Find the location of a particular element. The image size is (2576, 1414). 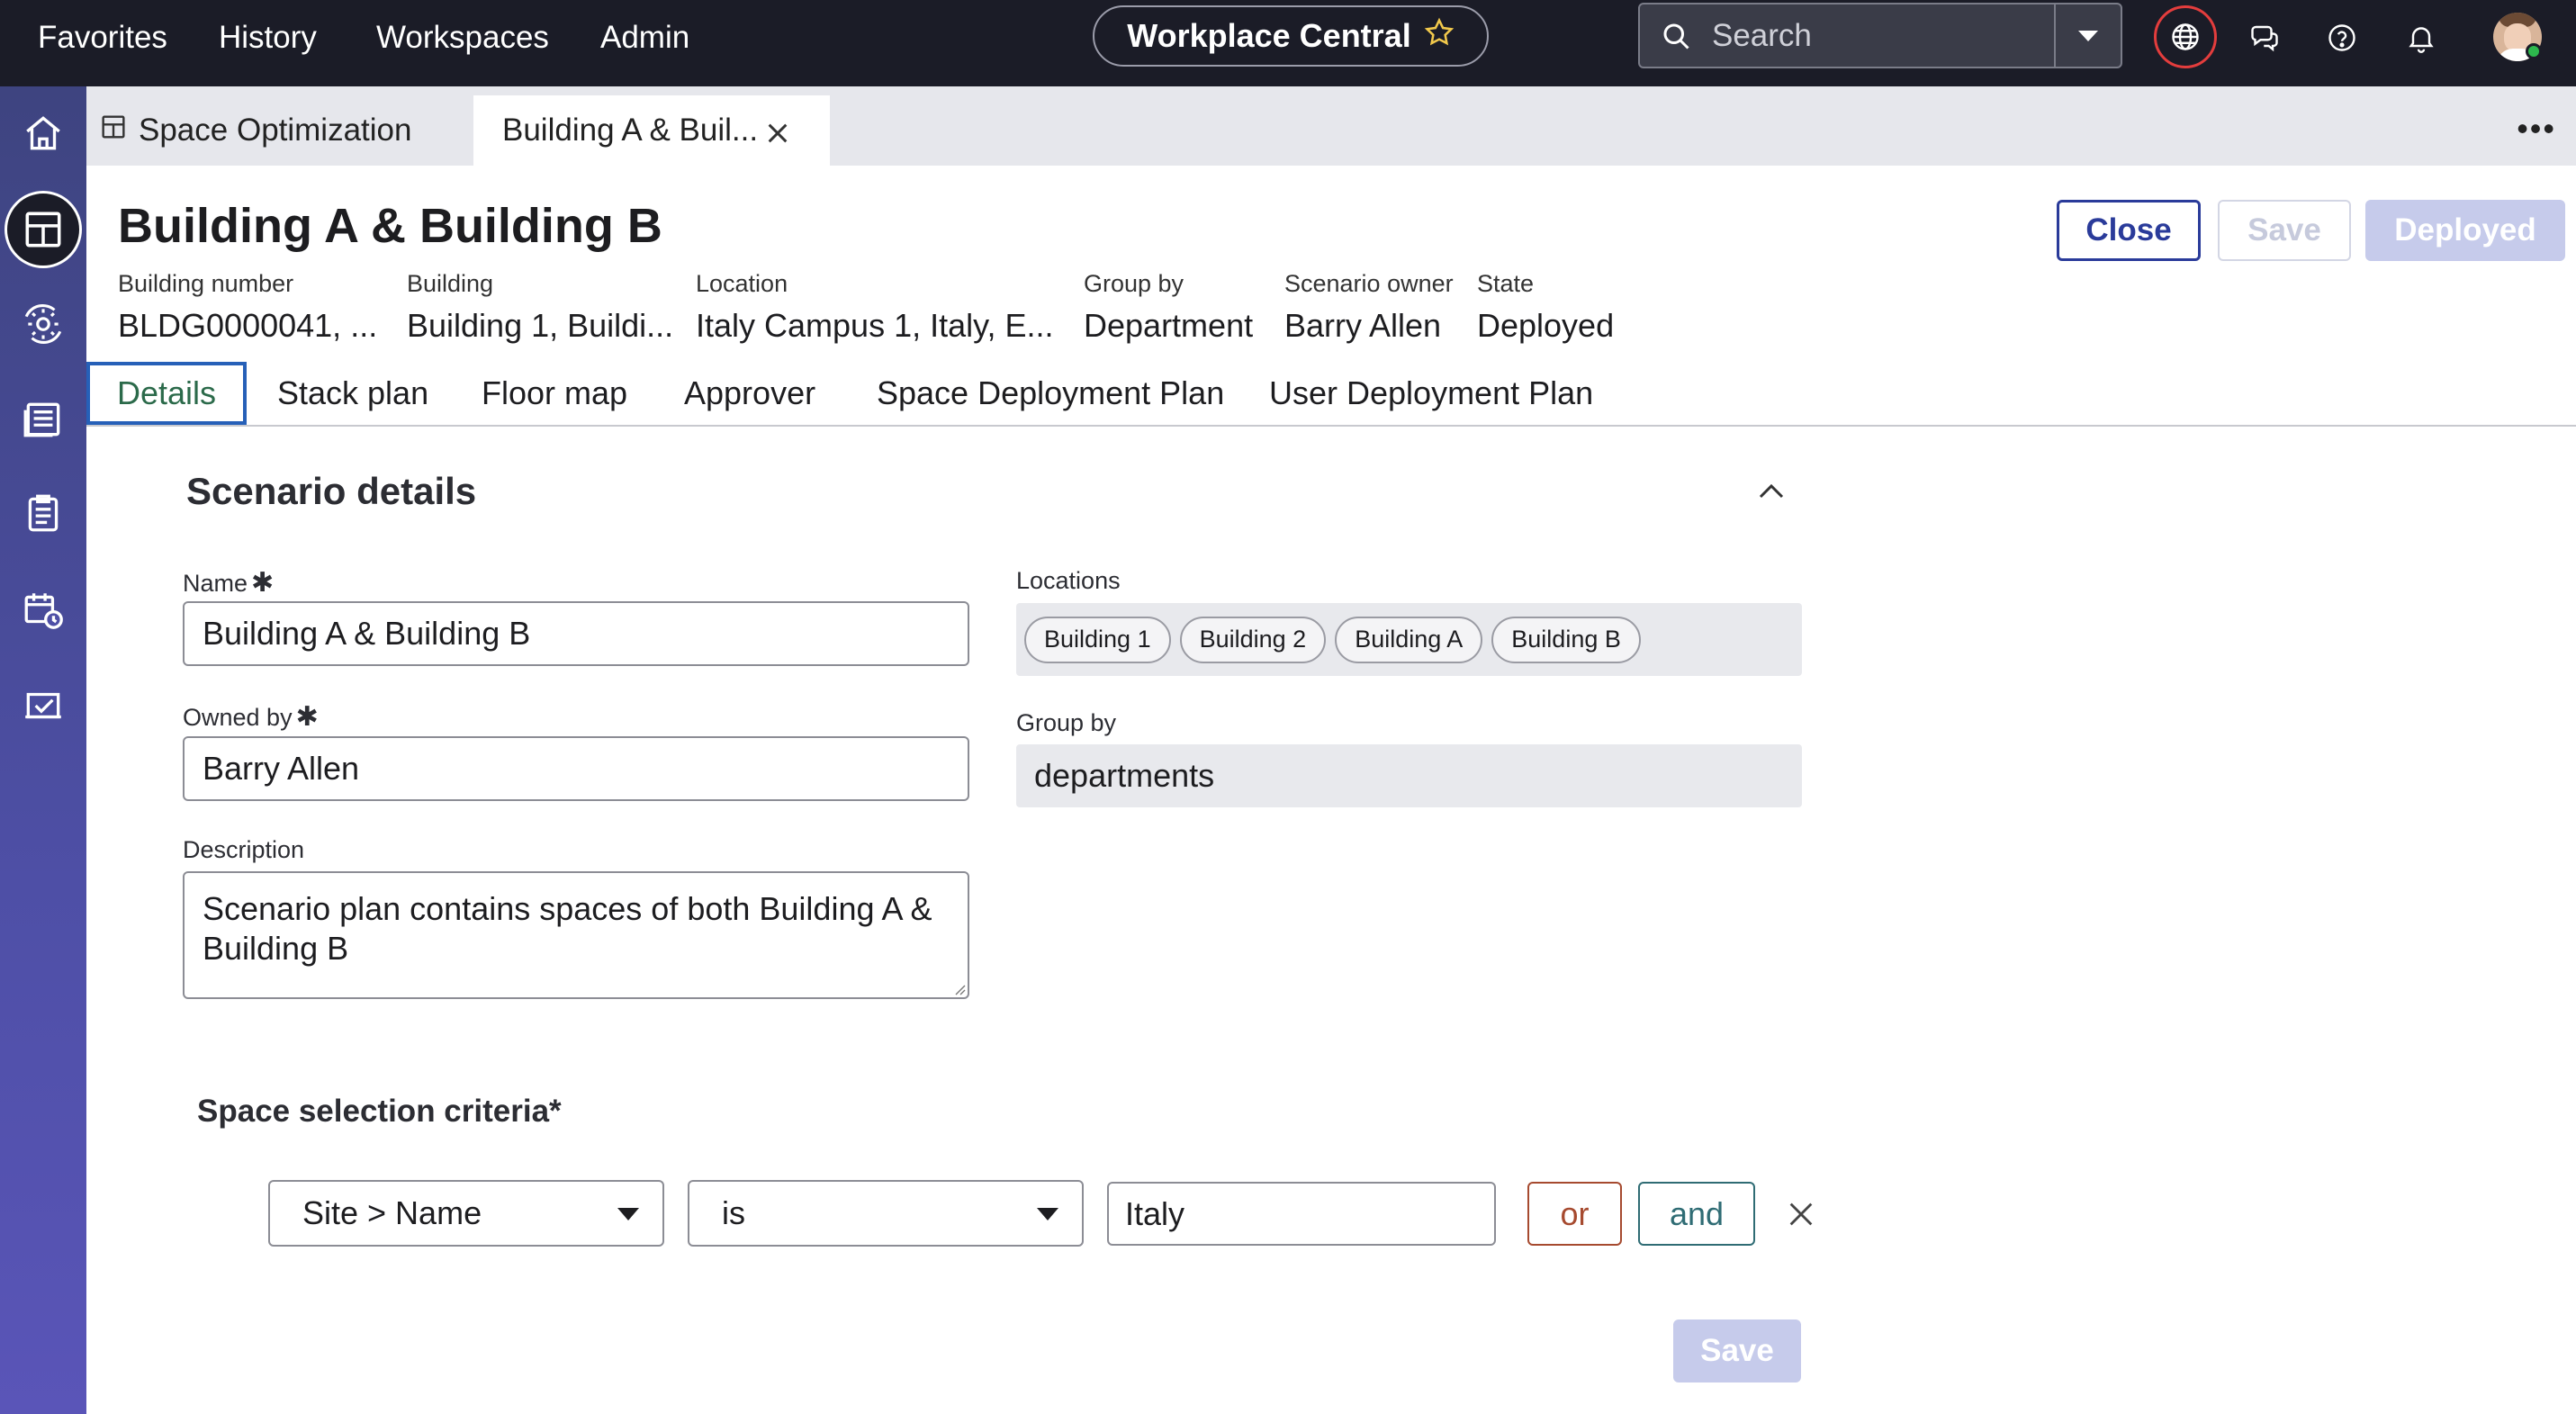

resize-handle-icon is located at coordinates (958, 988).